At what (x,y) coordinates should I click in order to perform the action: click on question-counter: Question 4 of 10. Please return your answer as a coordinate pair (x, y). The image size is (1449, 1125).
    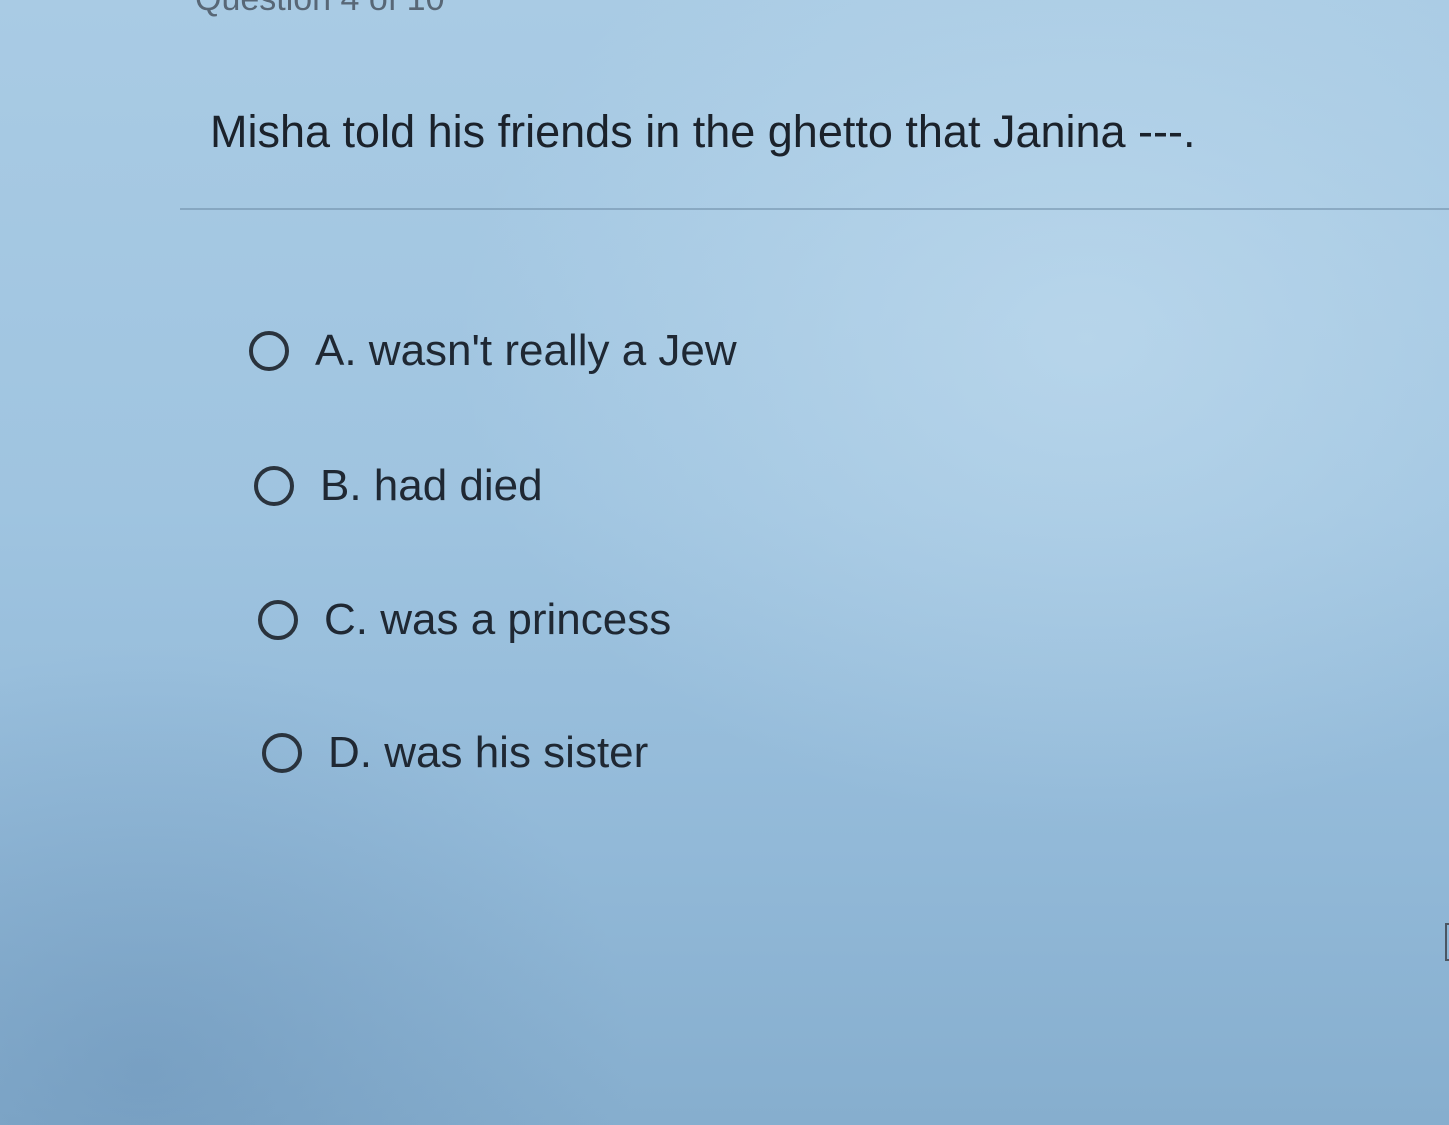
    Looking at the image, I should click on (320, 9).